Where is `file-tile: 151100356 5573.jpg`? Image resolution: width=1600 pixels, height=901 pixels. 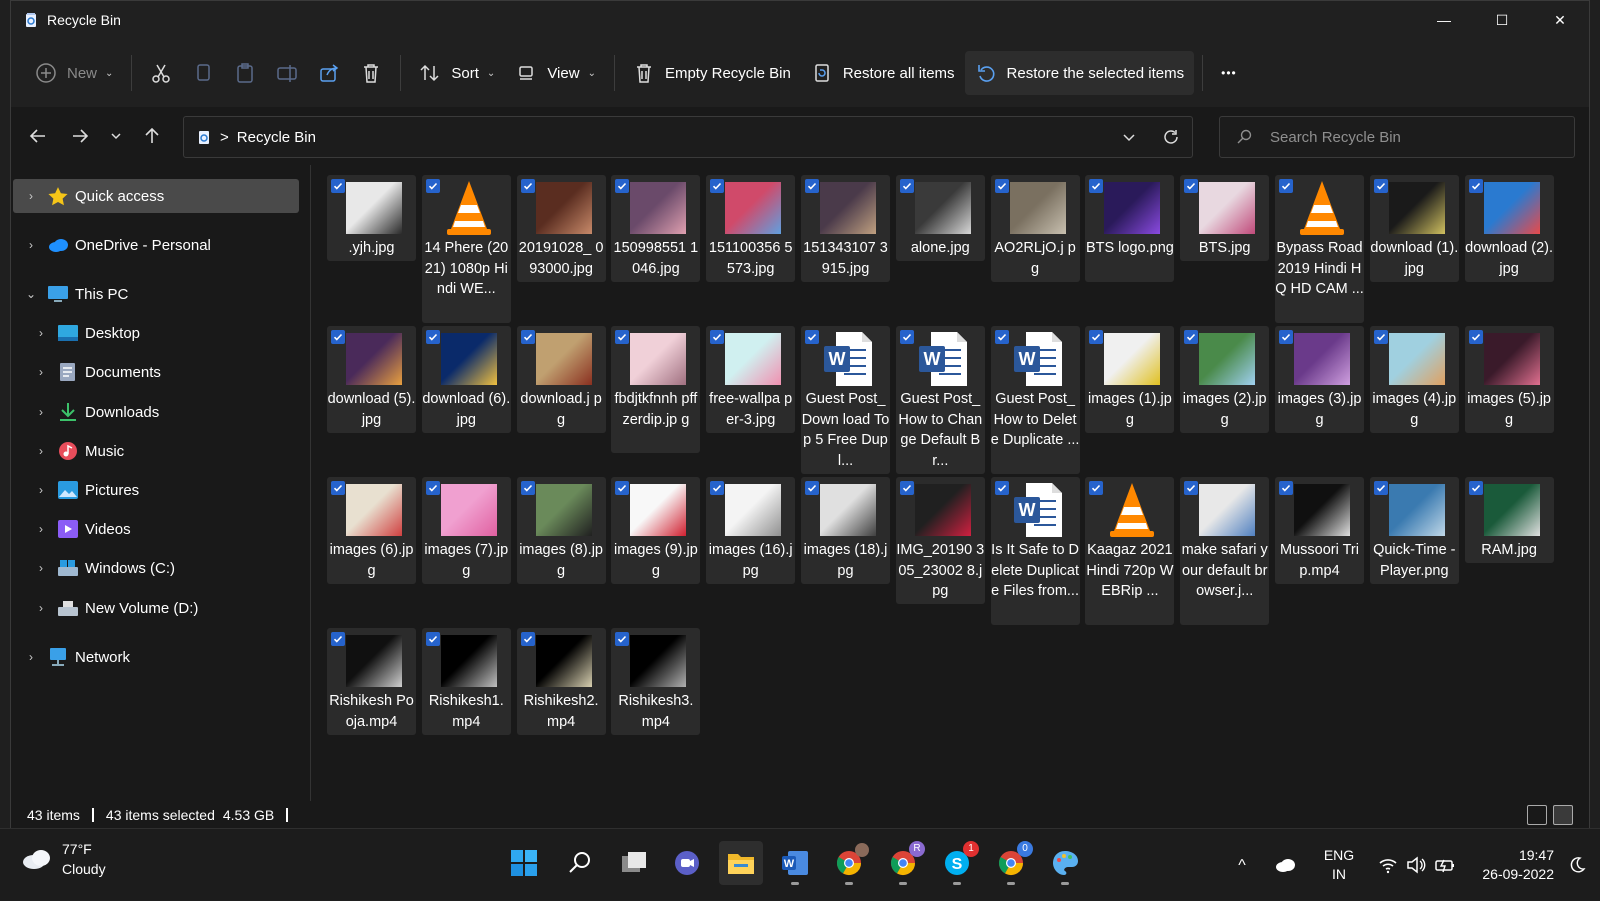
file-tile: 151100356 5573.jpg is located at coordinates (751, 228).